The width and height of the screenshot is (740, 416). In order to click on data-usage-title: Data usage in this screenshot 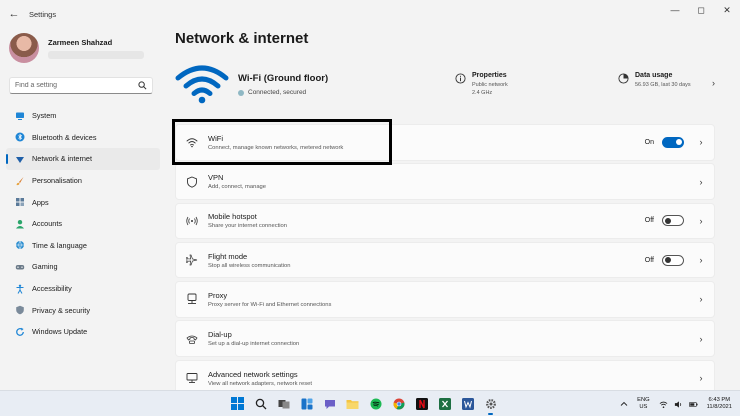, I will do `click(654, 75)`.